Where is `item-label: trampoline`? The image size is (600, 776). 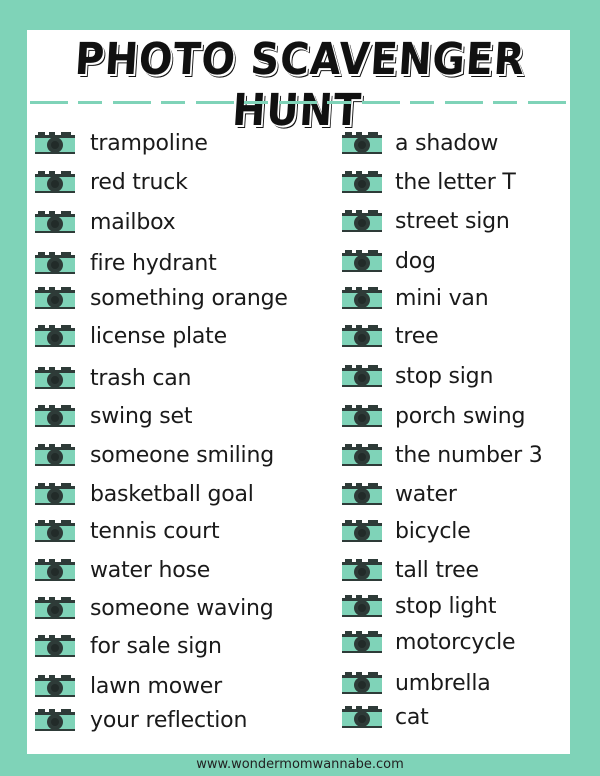 item-label: trampoline is located at coordinates (149, 143).